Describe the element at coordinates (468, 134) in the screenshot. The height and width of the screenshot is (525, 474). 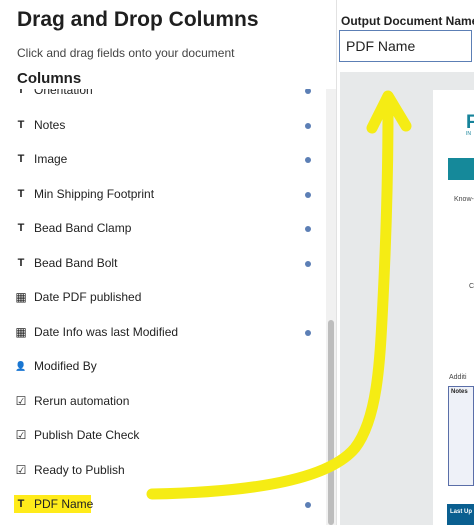
I see `document-logo-subtext: IN` at that location.